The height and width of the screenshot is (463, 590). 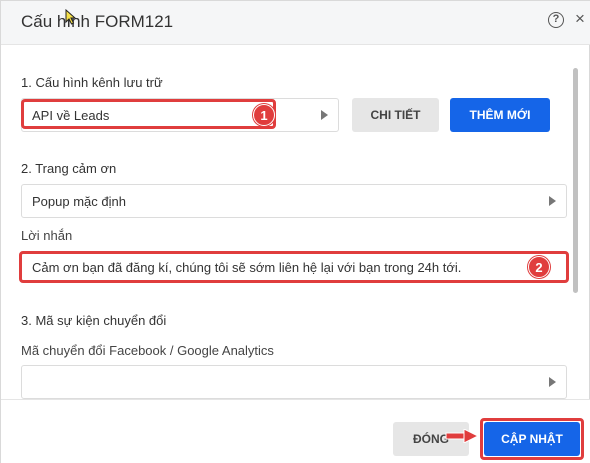 I want to click on dialog-footer: ĐÓNG CẬP NHẬT, so click(x=295, y=431).